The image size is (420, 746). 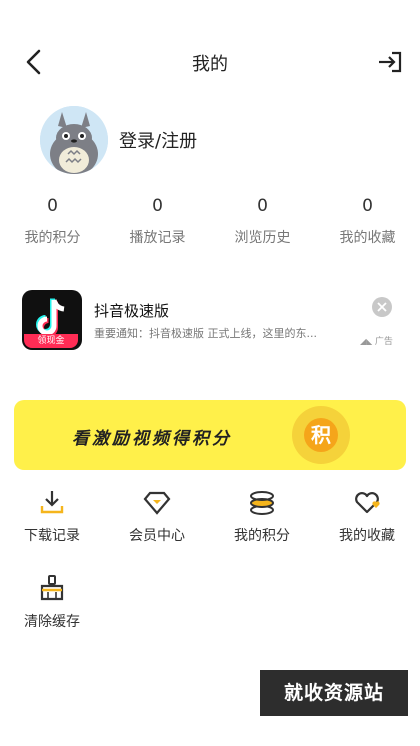 What do you see at coordinates (157, 238) in the screenshot?
I see `stat-label: 播放记录` at bounding box center [157, 238].